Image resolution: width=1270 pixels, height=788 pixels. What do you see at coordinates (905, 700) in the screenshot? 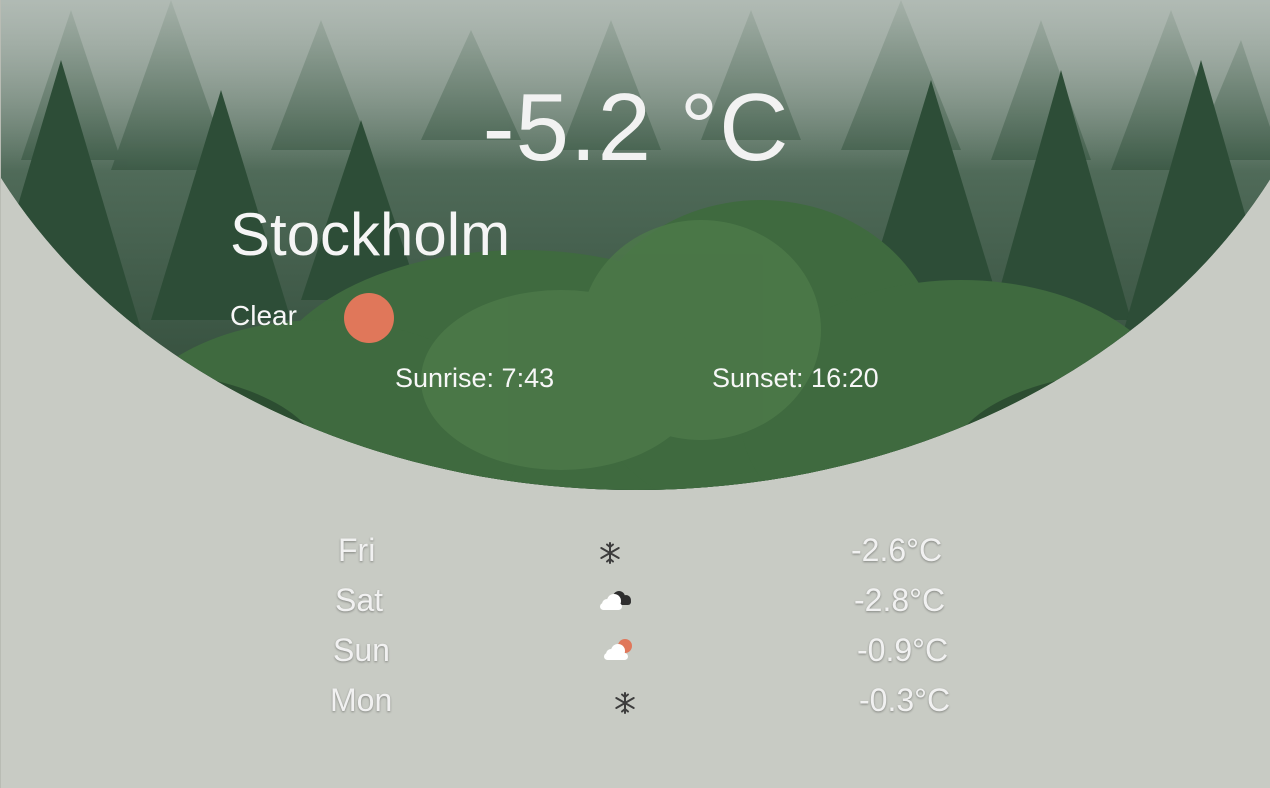
I see `forecast-temp: -0.3°C` at bounding box center [905, 700].